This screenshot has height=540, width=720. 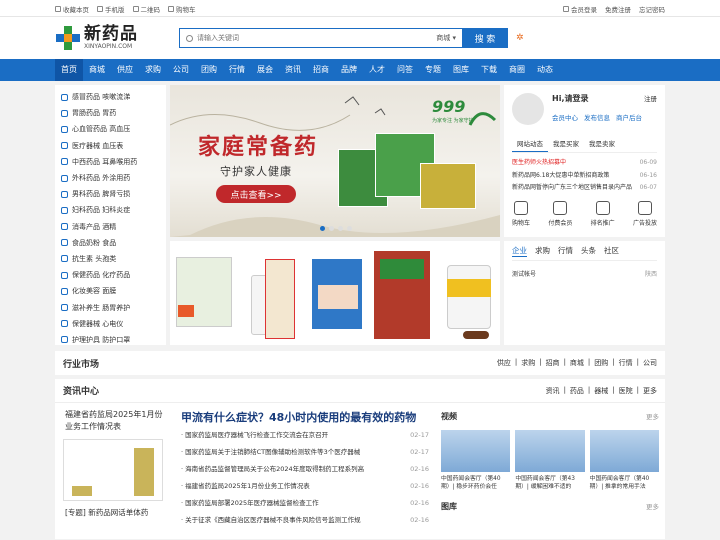 What do you see at coordinates (97, 70) in the screenshot?
I see `nav-item: 商城` at bounding box center [97, 70].